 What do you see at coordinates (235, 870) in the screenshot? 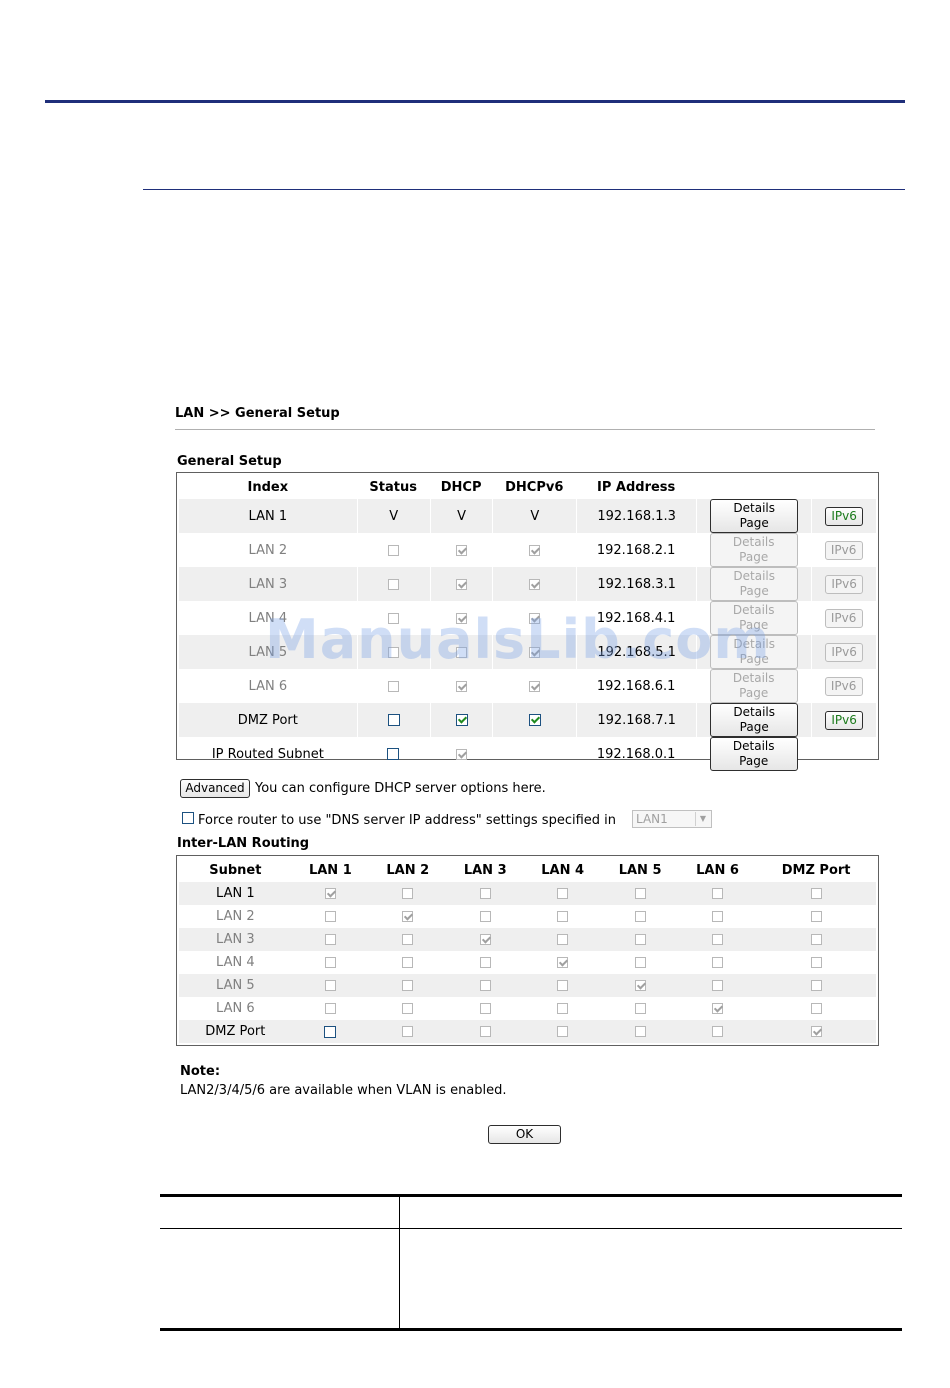
I see `header-subnet: Subnet` at bounding box center [235, 870].